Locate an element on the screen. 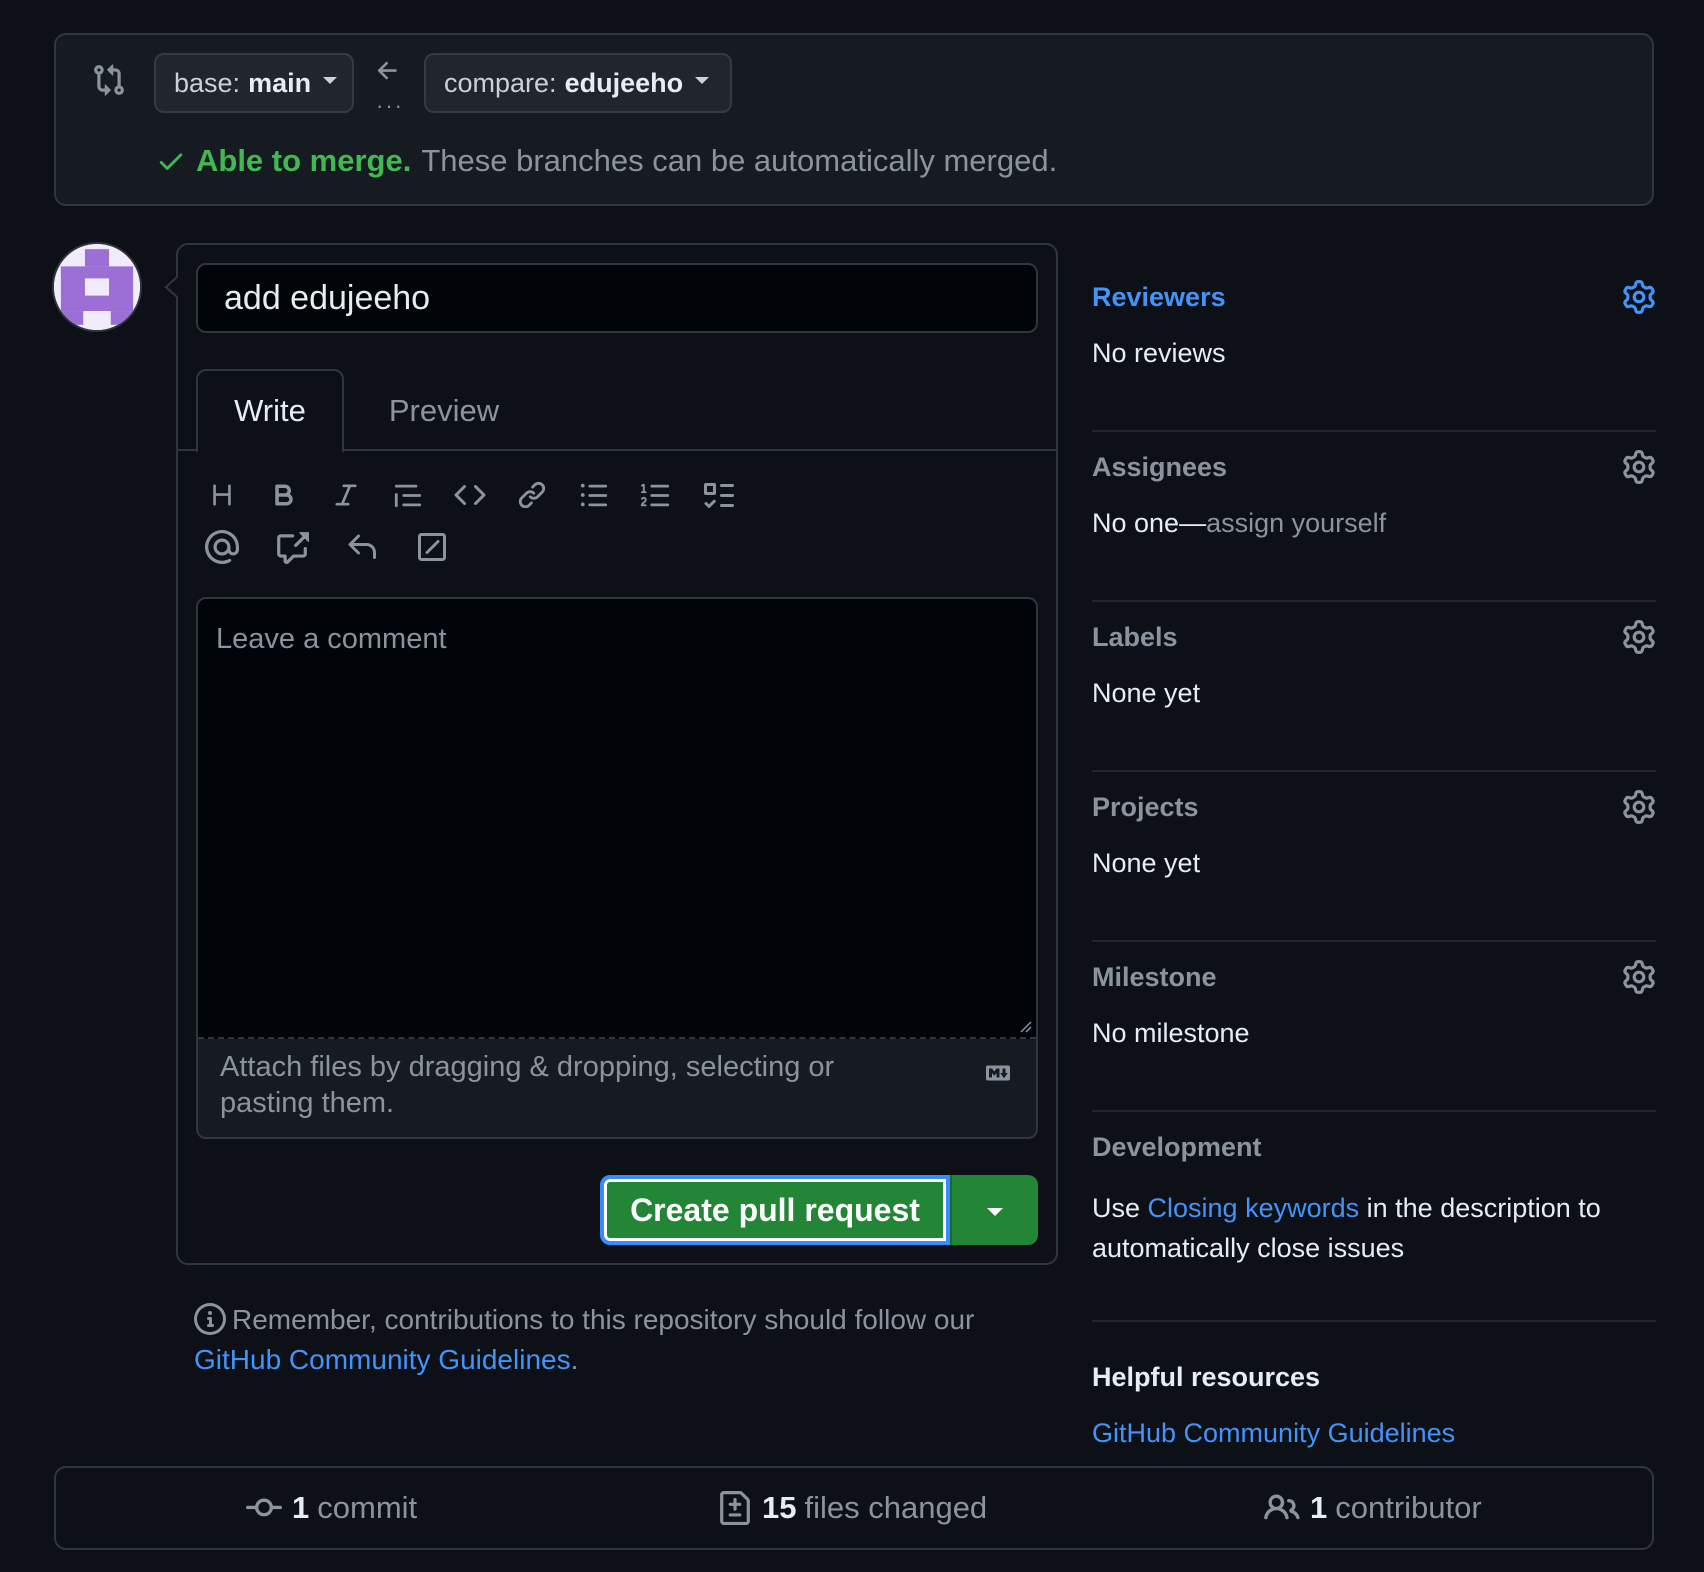  tab-preview: Preview is located at coordinates (444, 411).